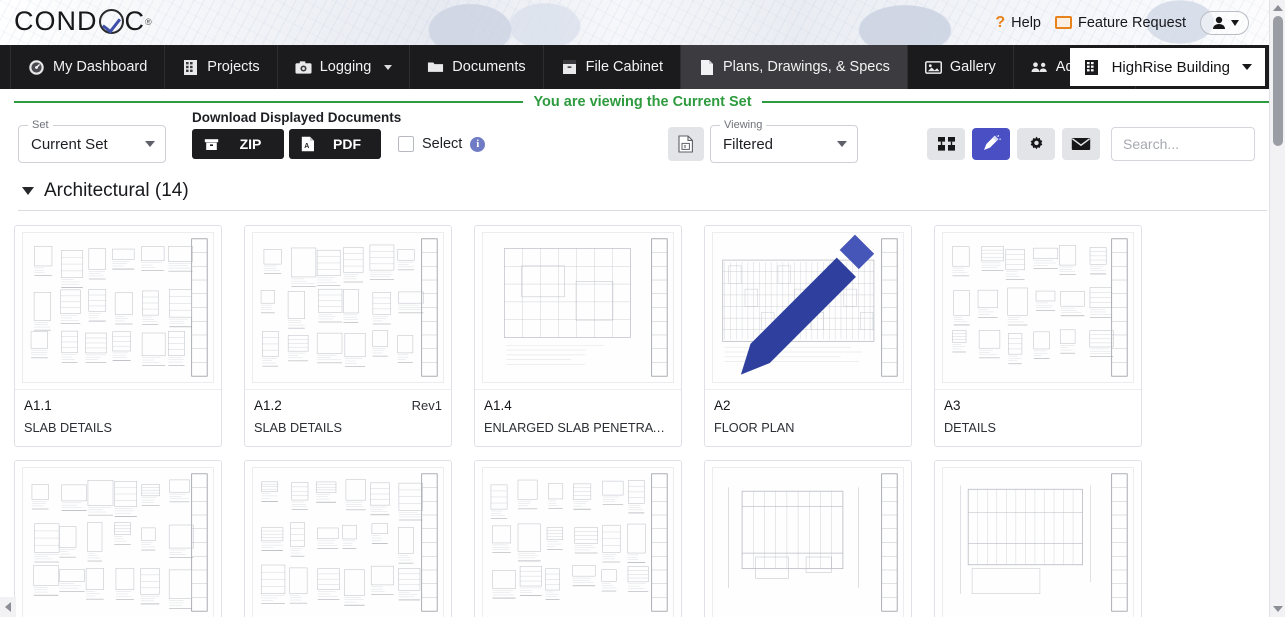  I want to click on condoc-logo: COND C ®, so click(83, 21).